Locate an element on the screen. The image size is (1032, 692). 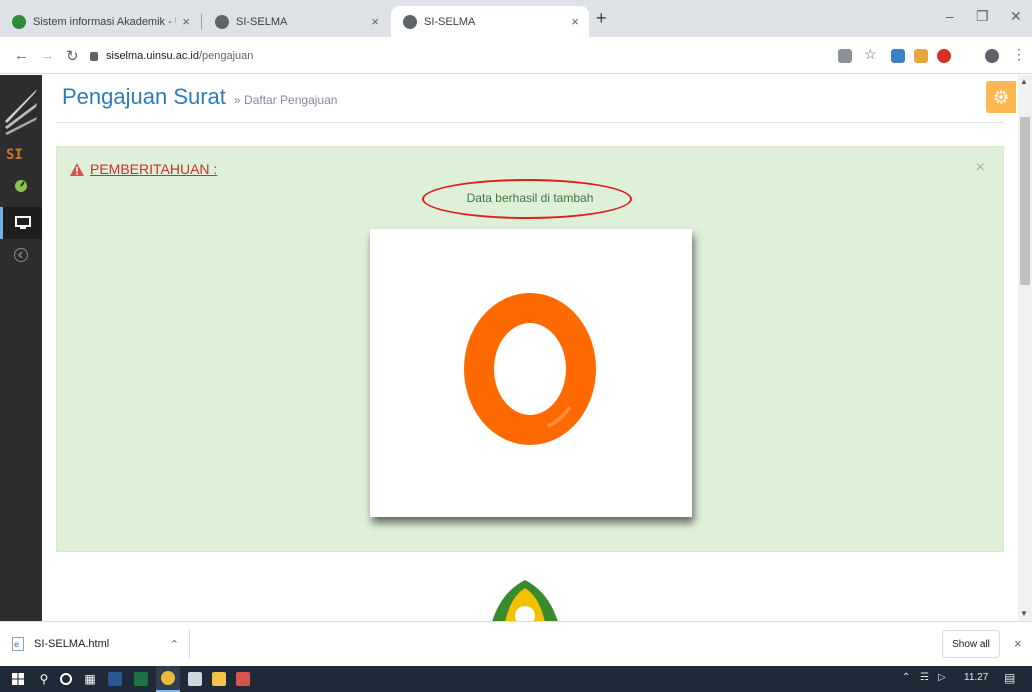
loading-overlay is located at coordinates (531, 373).